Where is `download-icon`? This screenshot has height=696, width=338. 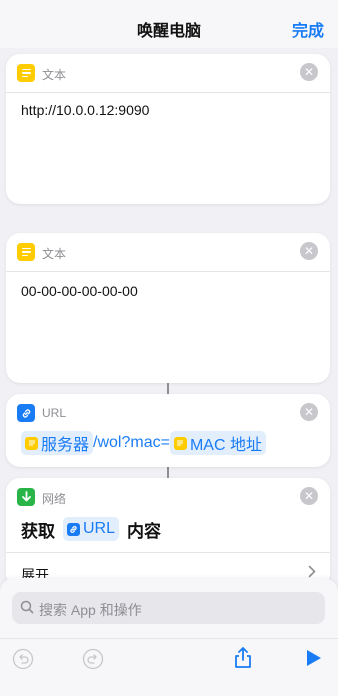 download-icon is located at coordinates (26, 497).